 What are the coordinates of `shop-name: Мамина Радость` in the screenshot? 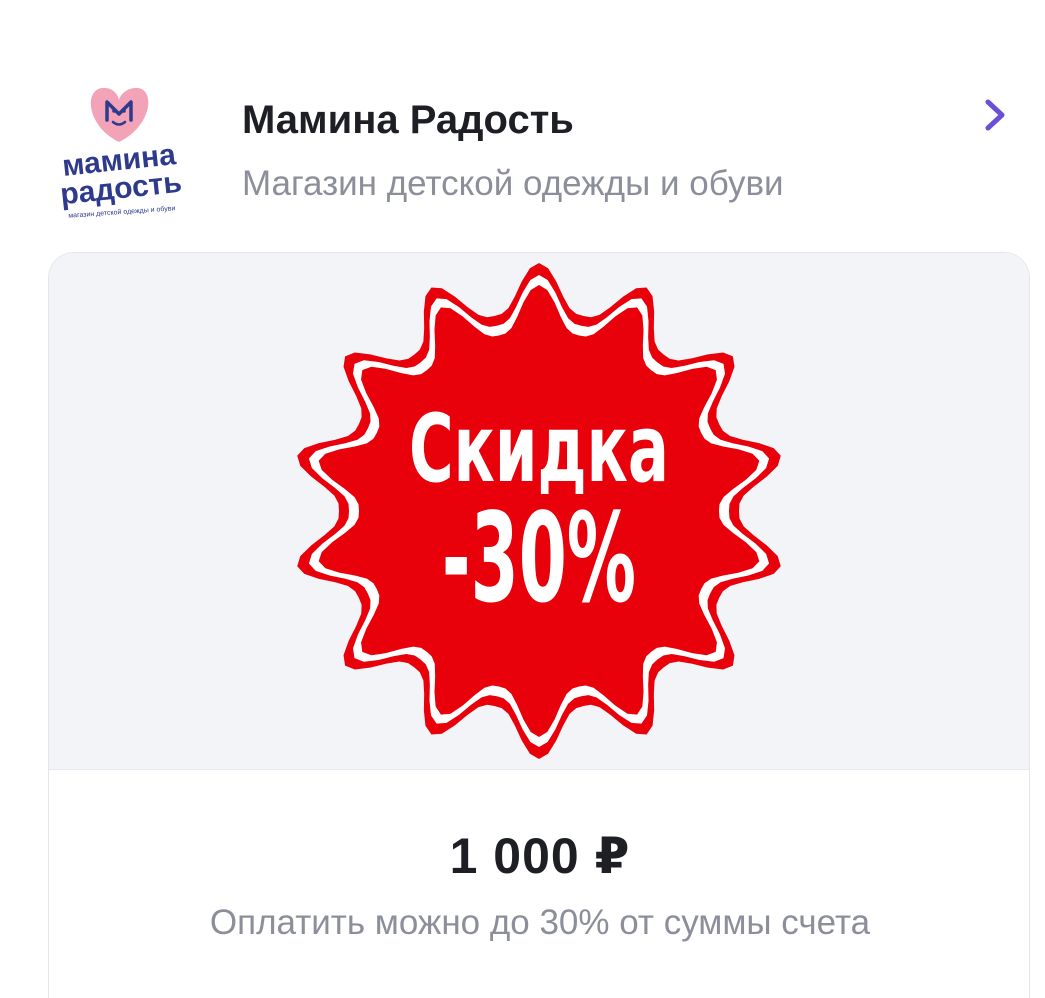 It's located at (408, 120).